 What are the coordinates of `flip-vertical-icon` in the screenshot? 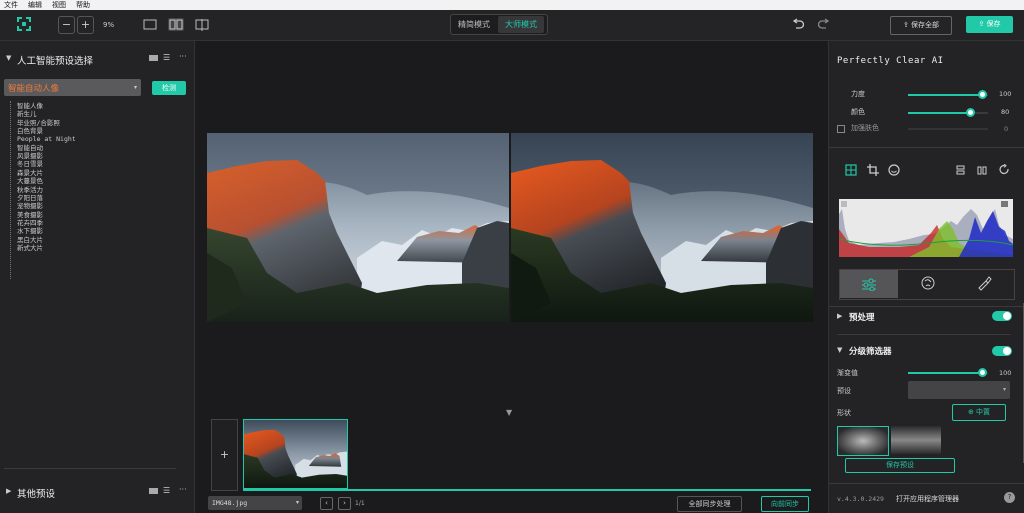 It's located at (960, 170).